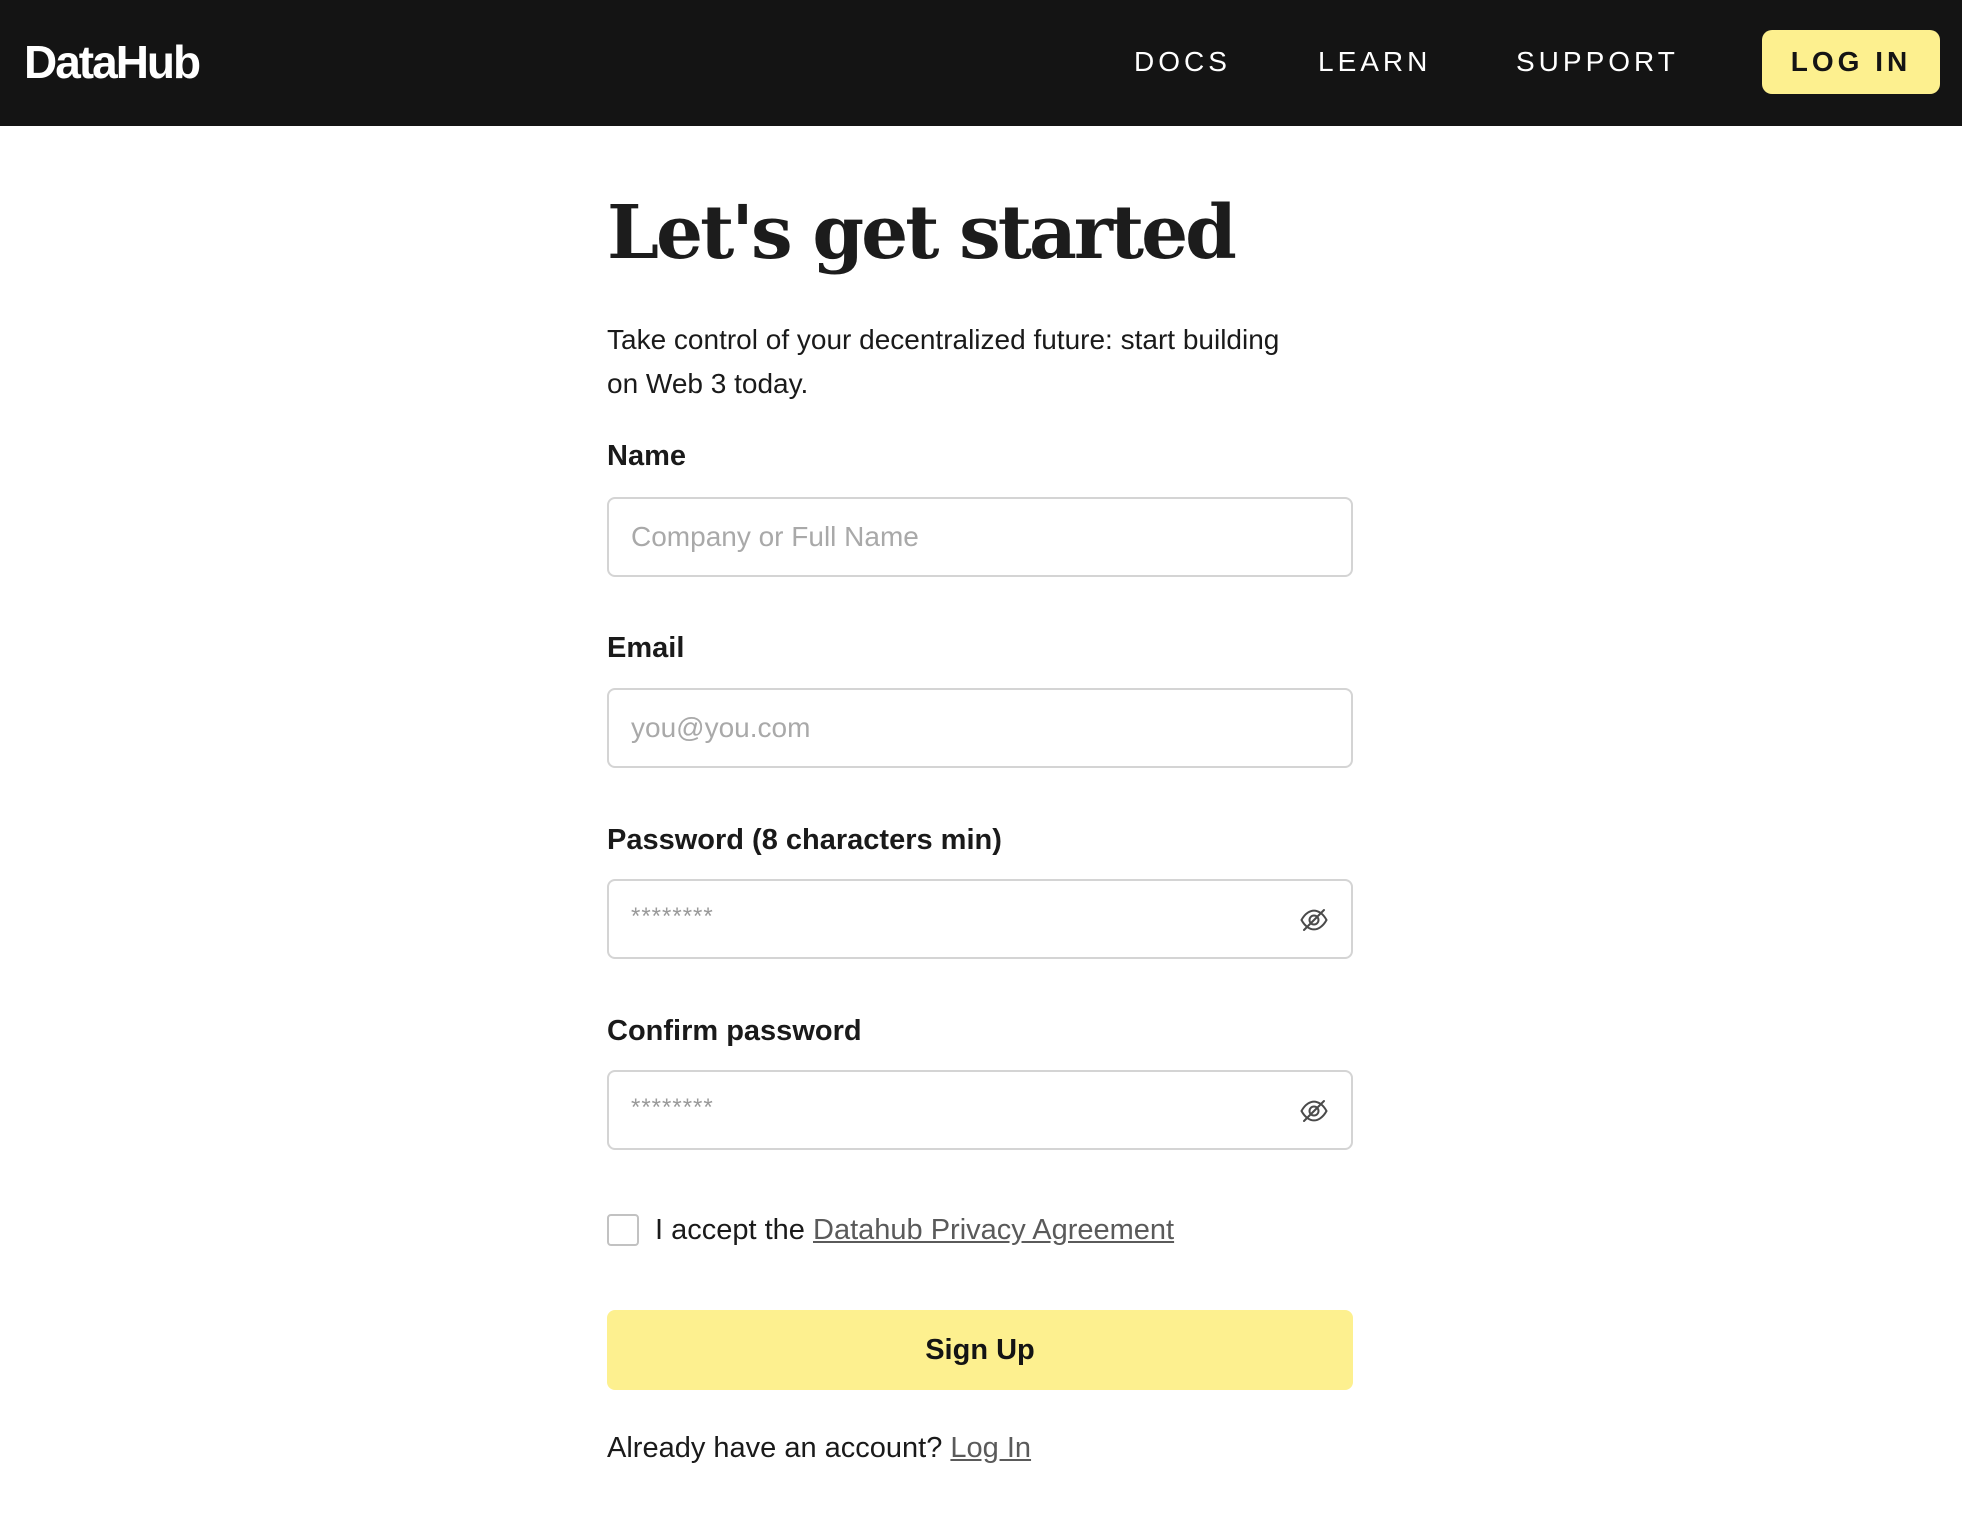 The height and width of the screenshot is (1514, 1962). What do you see at coordinates (980, 1350) in the screenshot?
I see `sign-up-button: Sign Up` at bounding box center [980, 1350].